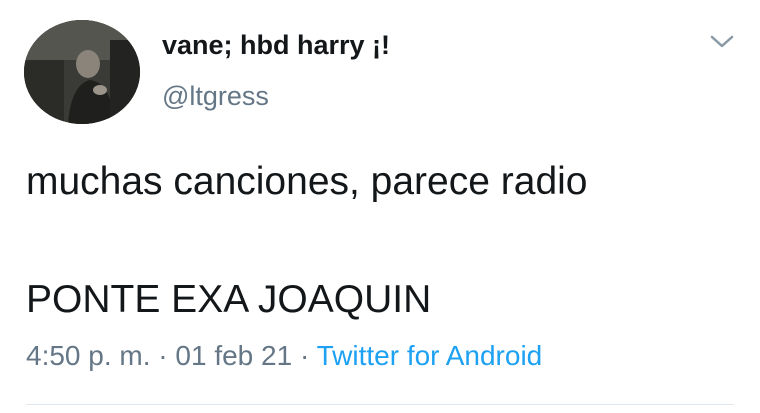 This screenshot has width=760, height=413. I want to click on chevron-down-icon, so click(722, 41).